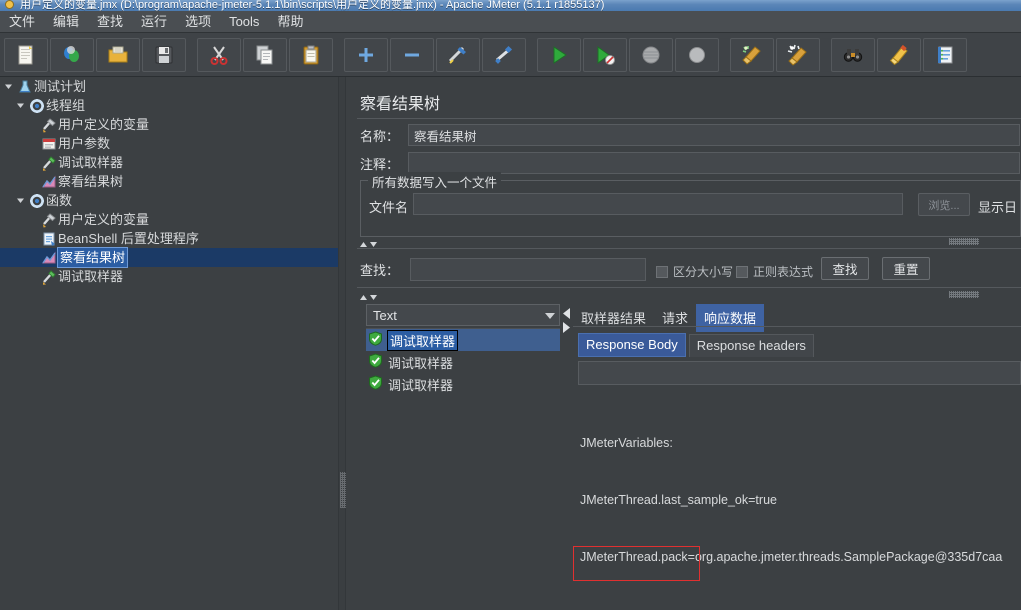 Image resolution: width=1021 pixels, height=610 pixels. Describe the element at coordinates (463, 315) in the screenshot. I see `renderer-select: Text` at that location.